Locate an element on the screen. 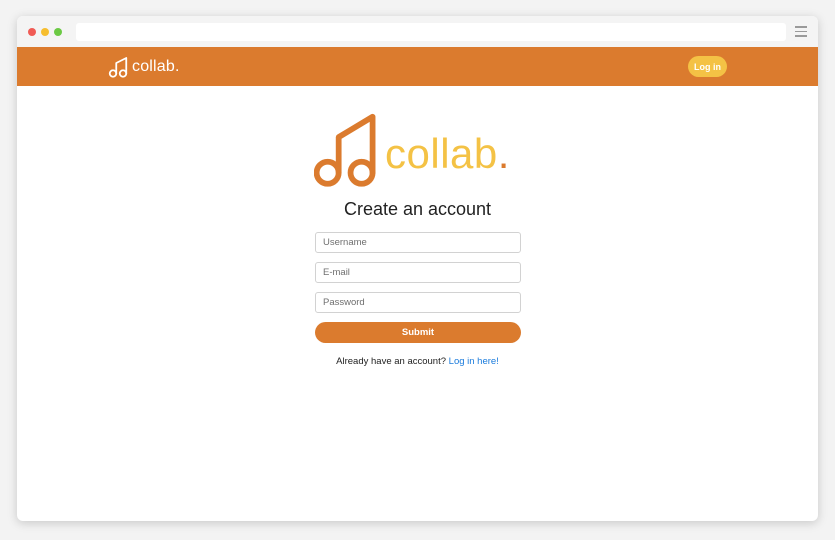  zoom-window-icon is located at coordinates (58, 32).